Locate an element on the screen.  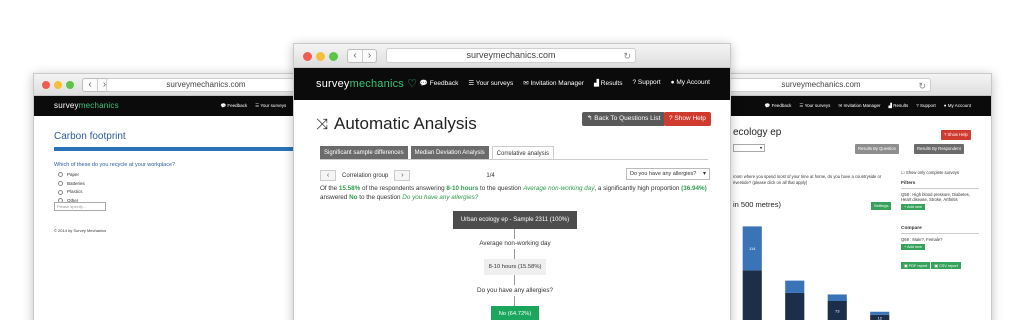
logo: surveymechanics ♡ is located at coordinates (366, 83).